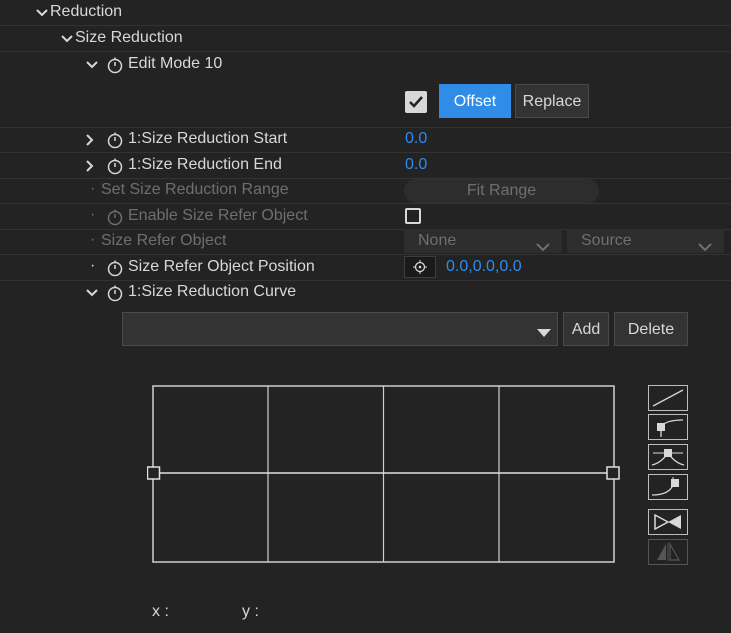  What do you see at coordinates (645, 241) in the screenshot?
I see `refer-source-dropdown: Source` at bounding box center [645, 241].